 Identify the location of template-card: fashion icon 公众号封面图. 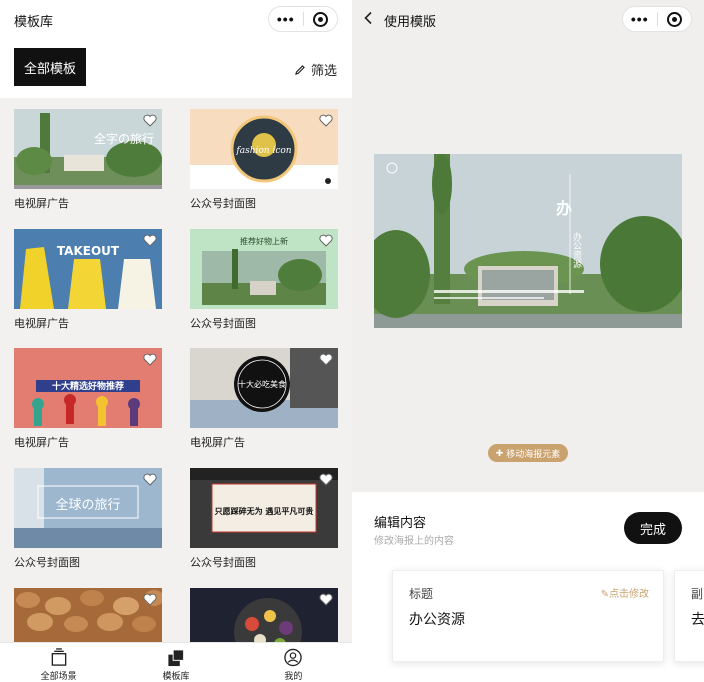
(264, 160).